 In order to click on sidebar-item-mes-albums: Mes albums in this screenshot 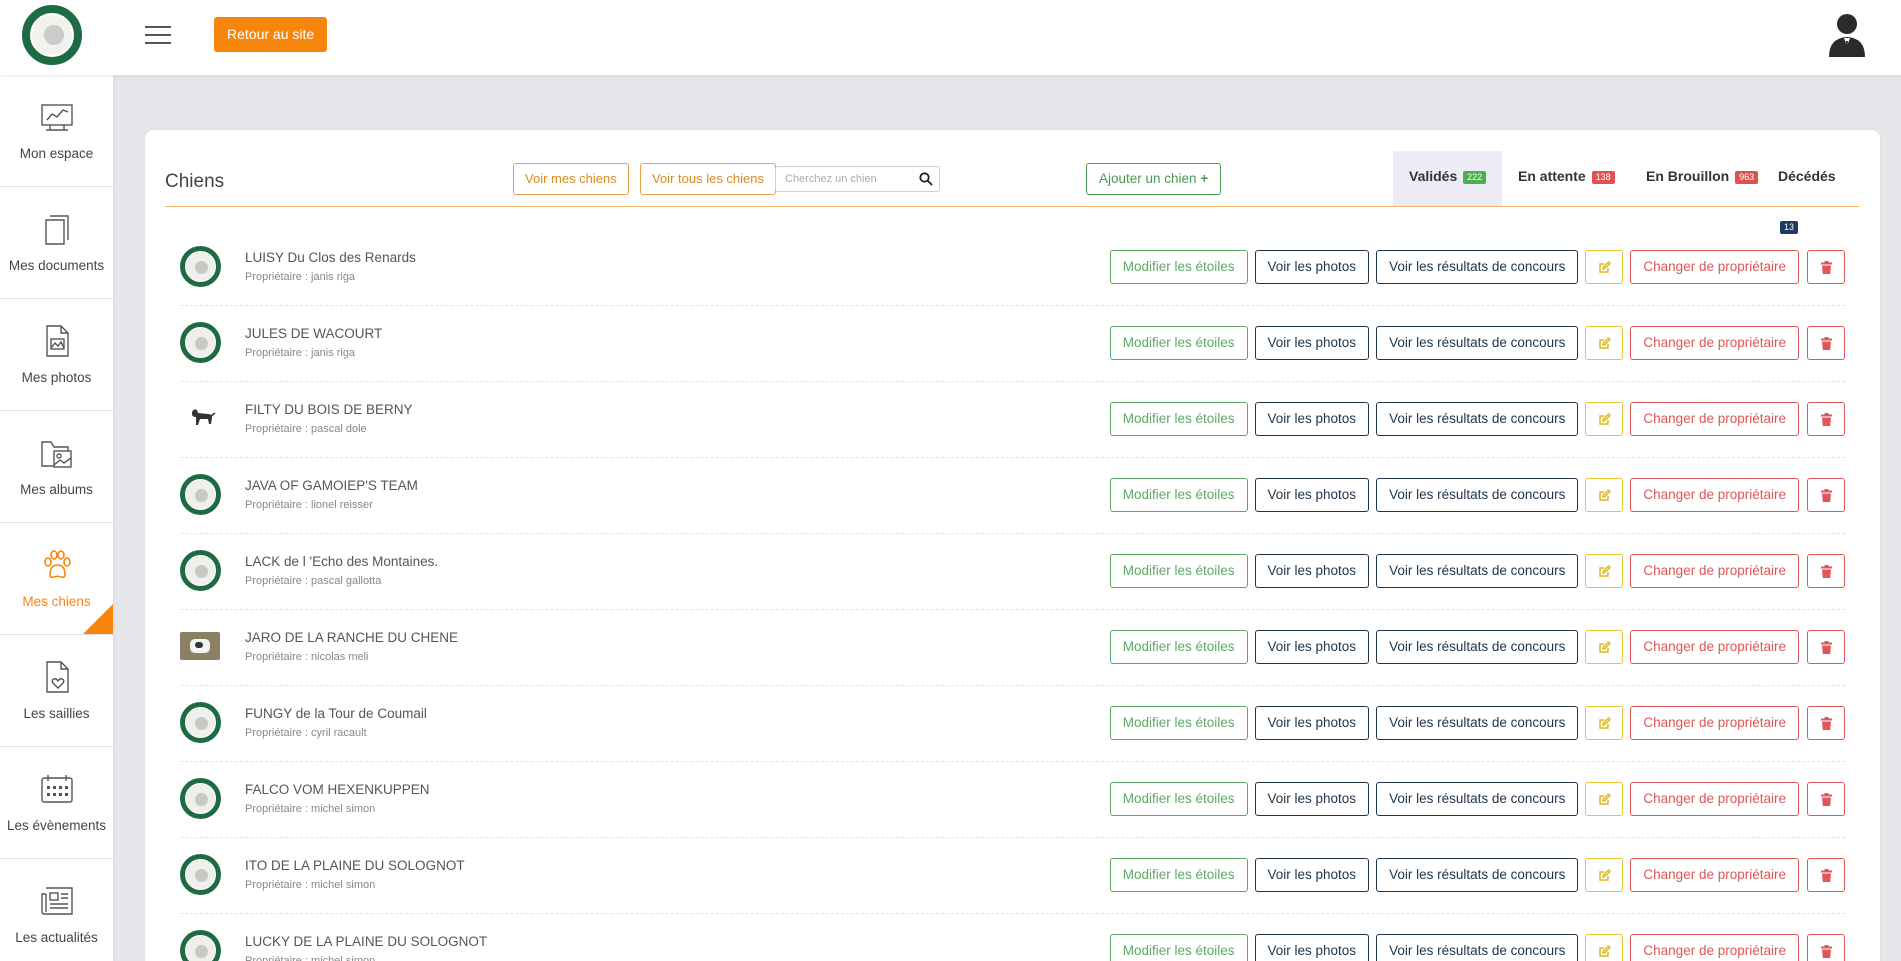, I will do `click(56, 467)`.